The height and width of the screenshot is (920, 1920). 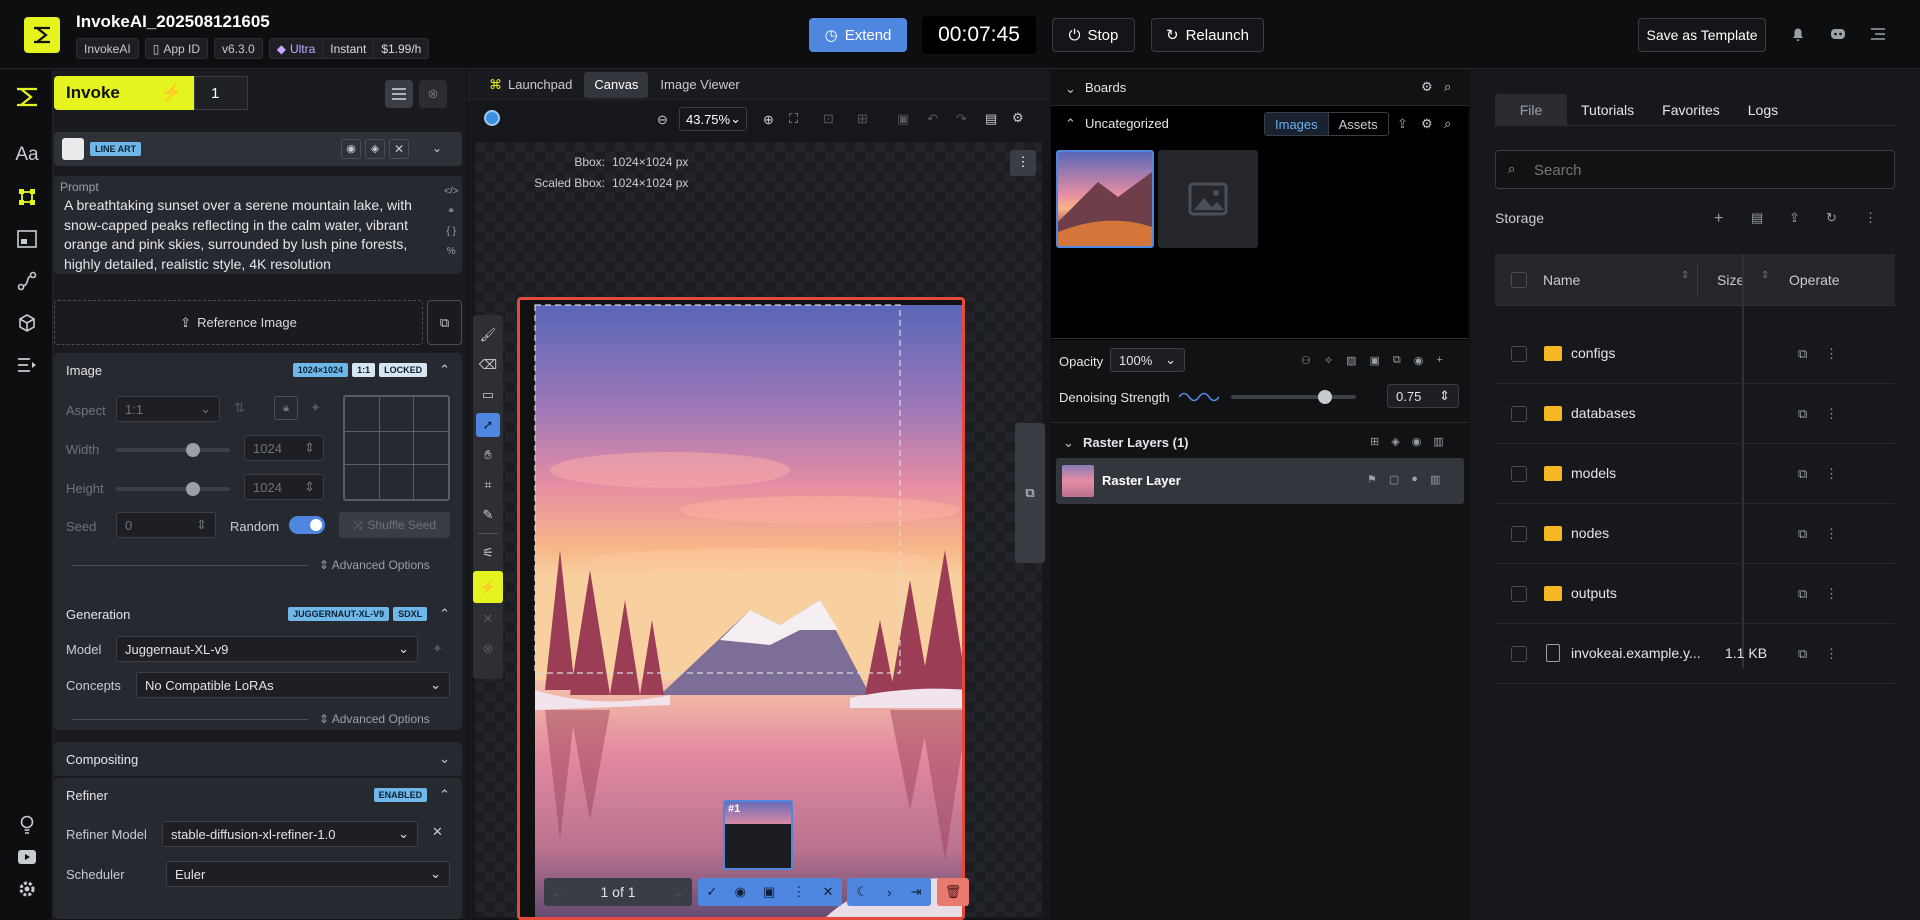 What do you see at coordinates (374, 719) in the screenshot?
I see `advanced-options-toggle: ⇕ Advanced Options` at bounding box center [374, 719].